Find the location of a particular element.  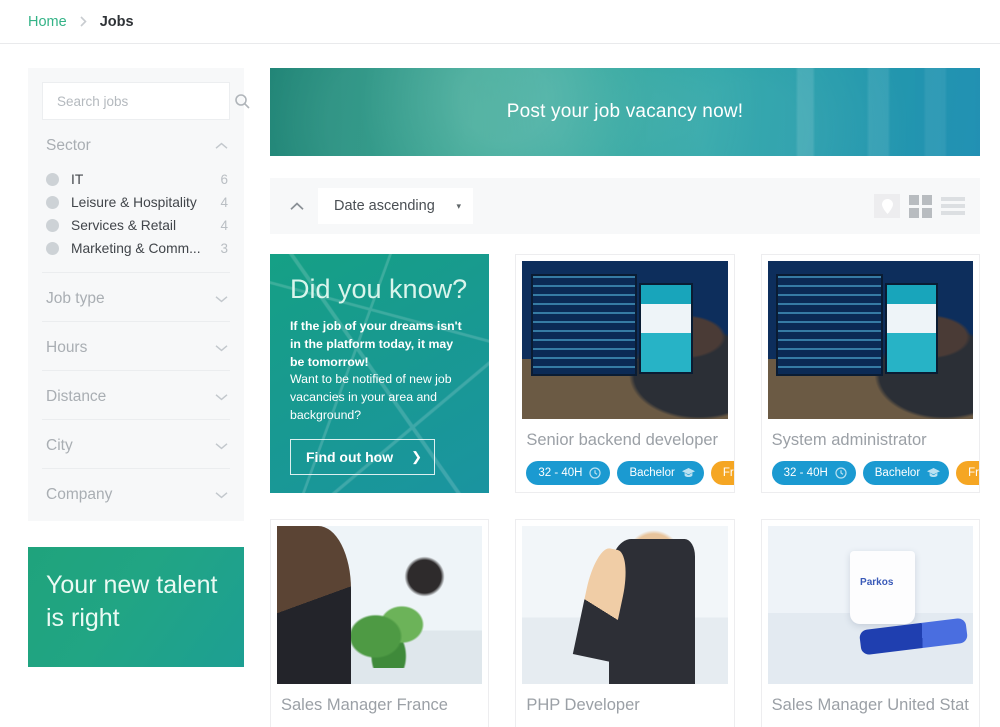

filter-group-city: City is located at coordinates (136, 444).